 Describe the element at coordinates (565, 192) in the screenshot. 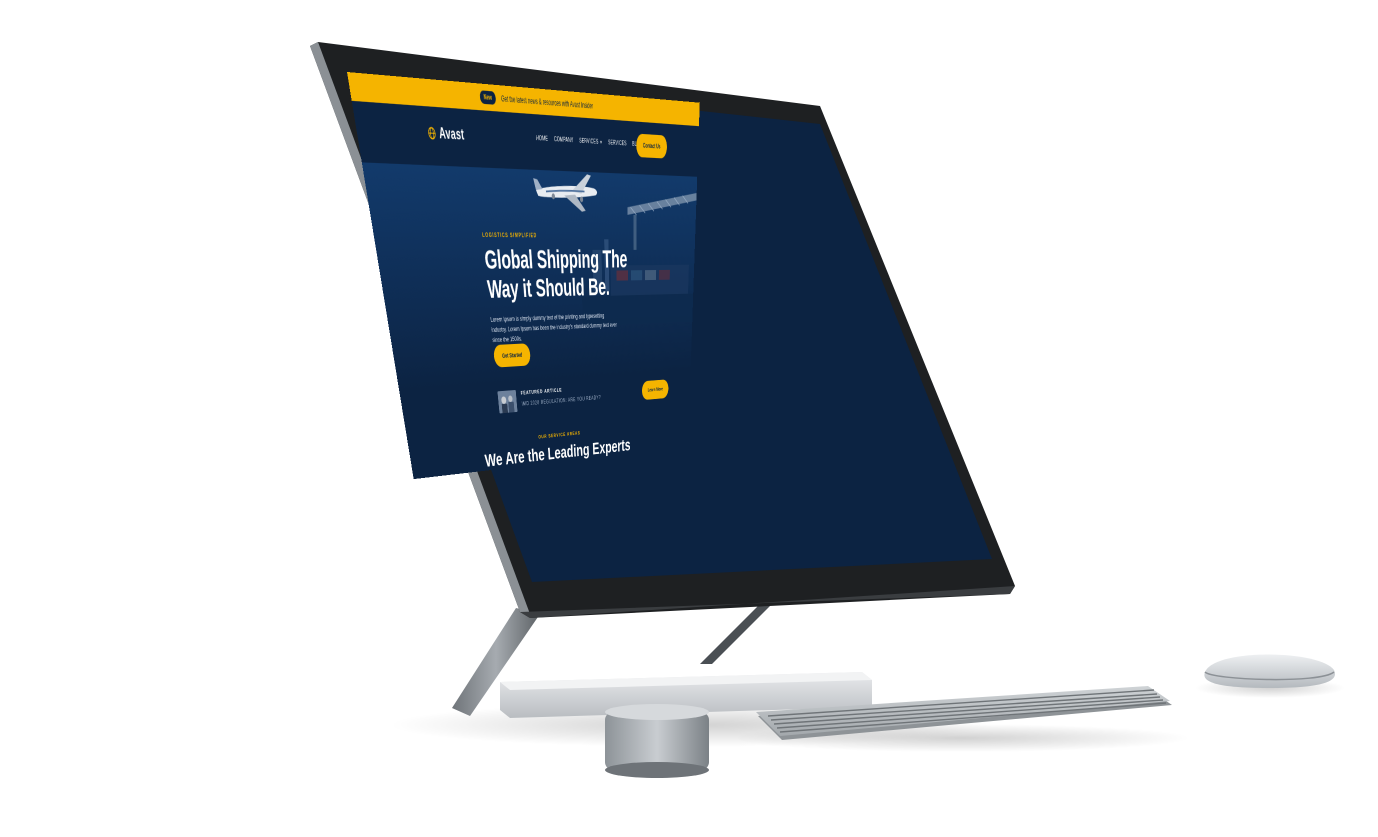

I see `airplane-image` at that location.